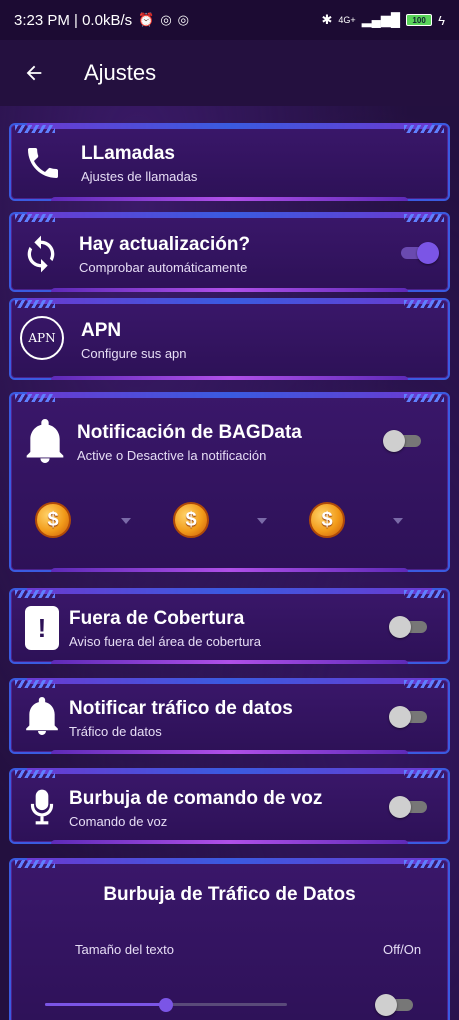 This screenshot has width=459, height=1020. I want to click on calls-title: LLamadas, so click(128, 153).